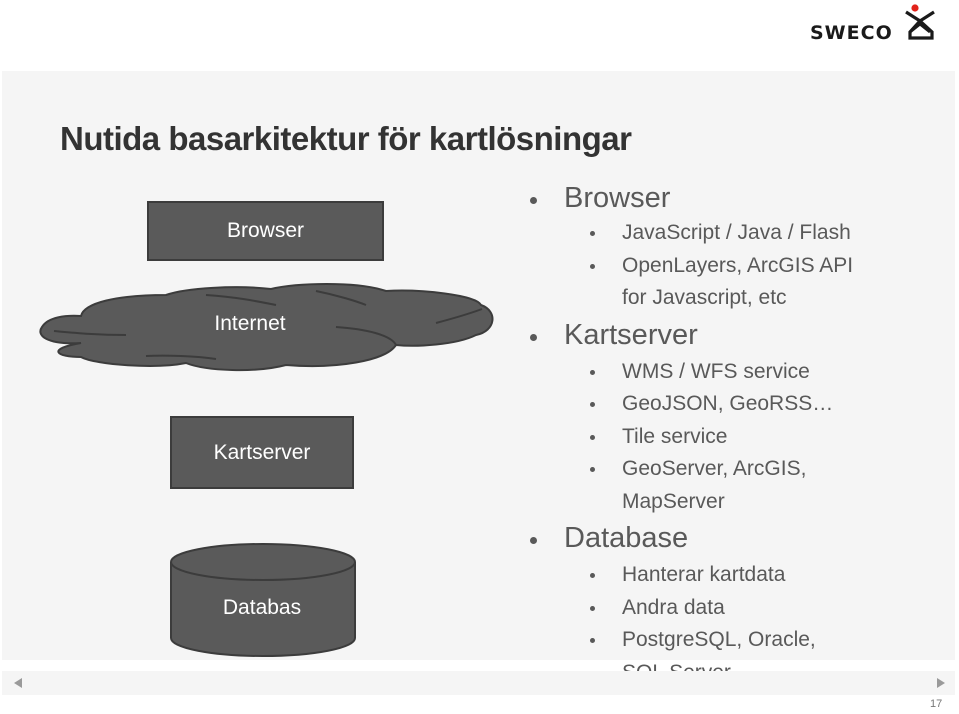  Describe the element at coordinates (689, 575) in the screenshot. I see `sub-bullet: Hanterar kartdata` at that location.